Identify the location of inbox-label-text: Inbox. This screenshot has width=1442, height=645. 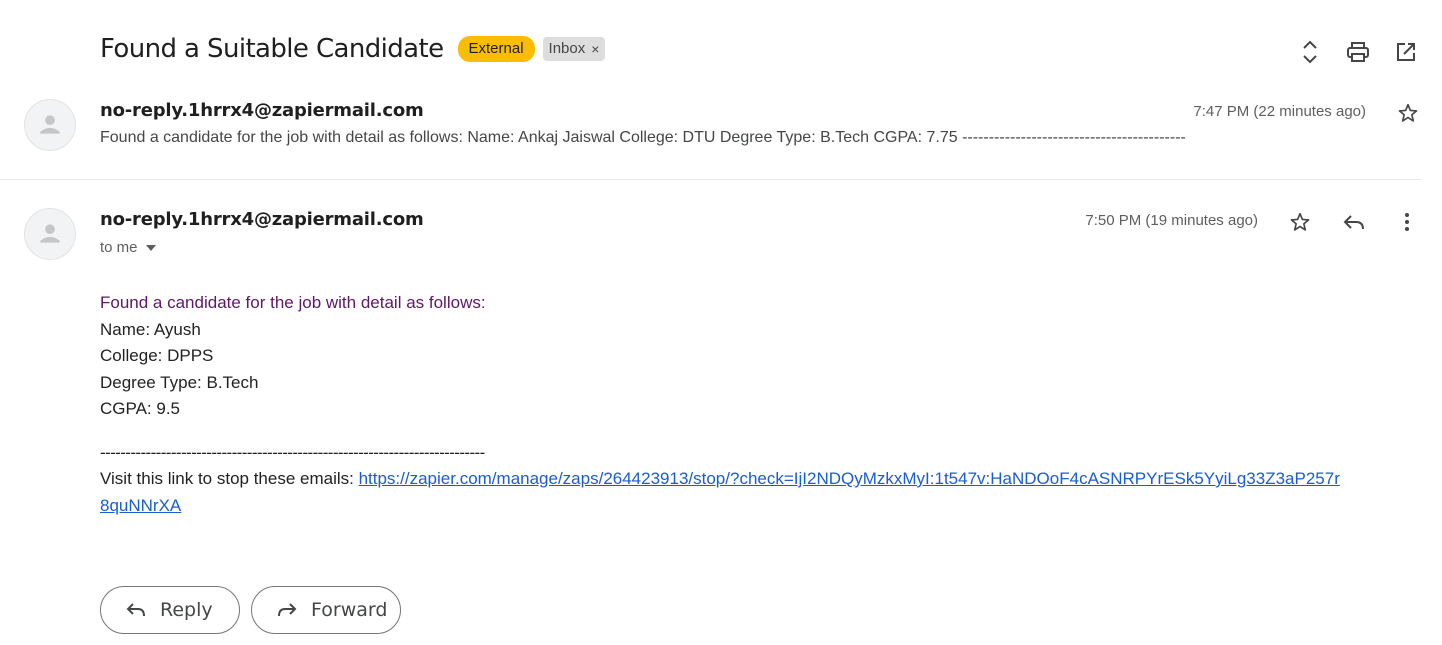
(567, 48).